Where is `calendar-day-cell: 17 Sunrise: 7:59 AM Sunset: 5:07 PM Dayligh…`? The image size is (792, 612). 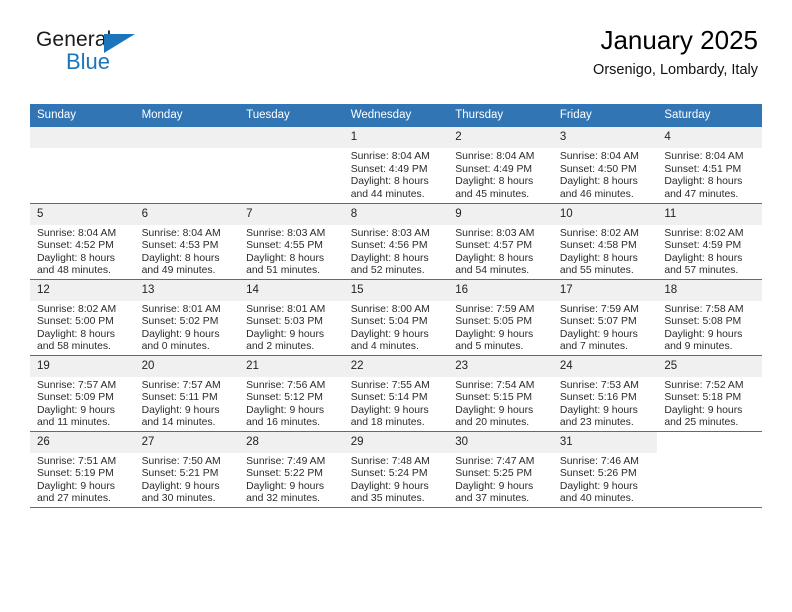 calendar-day-cell: 17 Sunrise: 7:59 AM Sunset: 5:07 PM Dayligh… is located at coordinates (605, 316).